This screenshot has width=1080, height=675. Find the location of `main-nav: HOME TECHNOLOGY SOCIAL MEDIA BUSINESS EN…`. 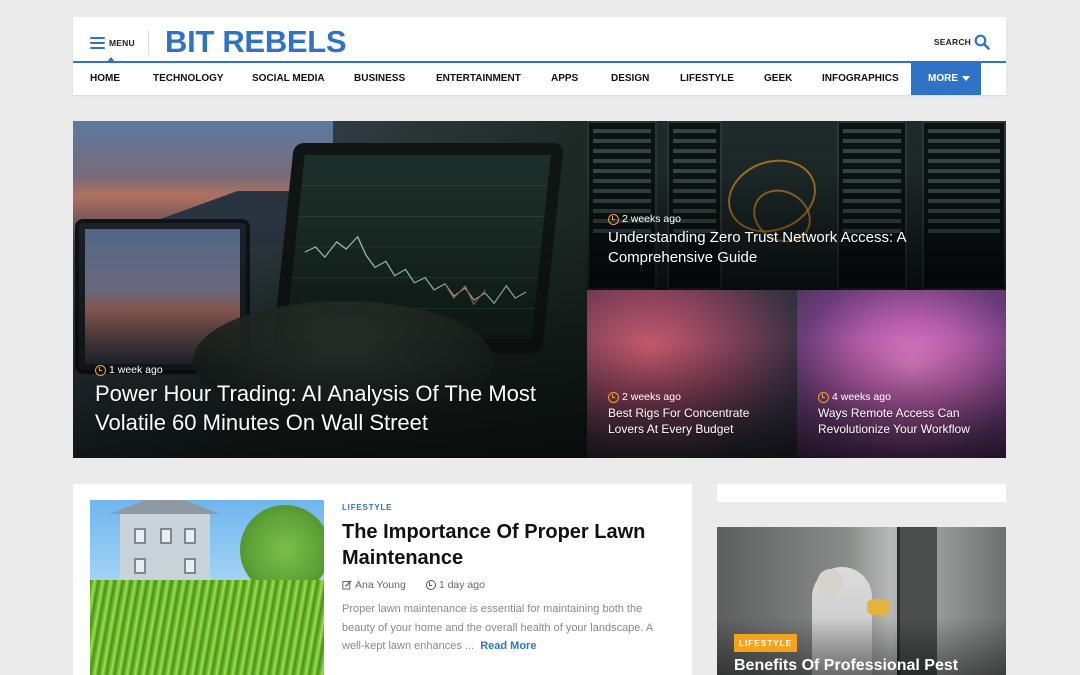

main-nav: HOME TECHNOLOGY SOCIAL MEDIA BUSINESS EN… is located at coordinates (539, 78).